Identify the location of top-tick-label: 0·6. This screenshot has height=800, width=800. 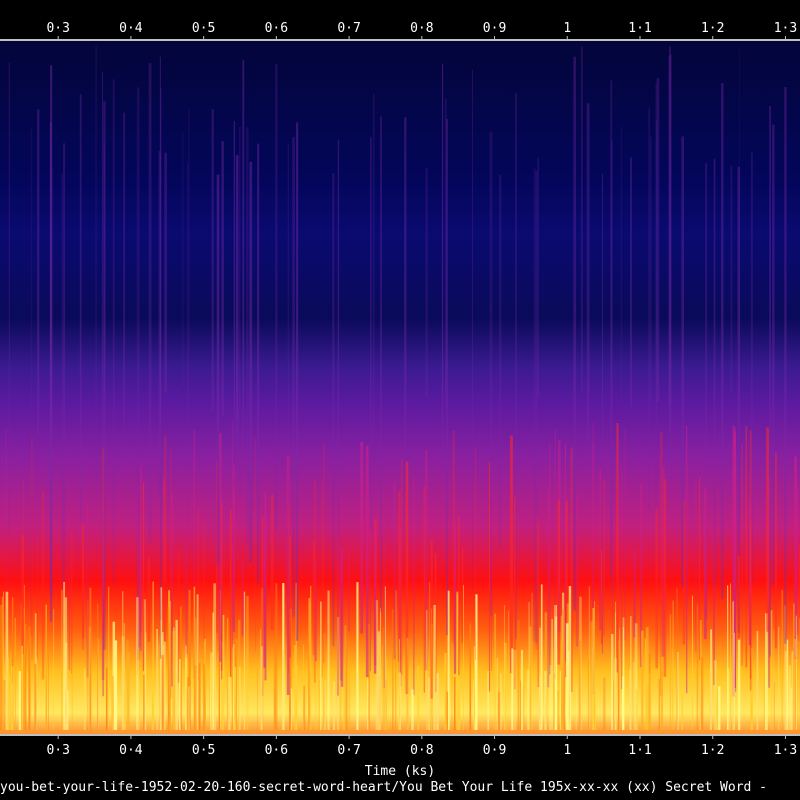
(276, 28).